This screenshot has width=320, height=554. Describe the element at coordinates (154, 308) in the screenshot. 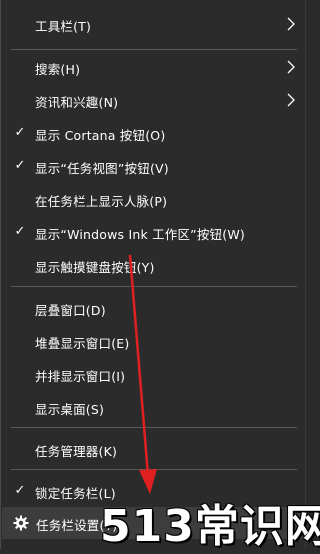

I see `menu-item-cascade-windows: 层叠窗口(D)` at that location.